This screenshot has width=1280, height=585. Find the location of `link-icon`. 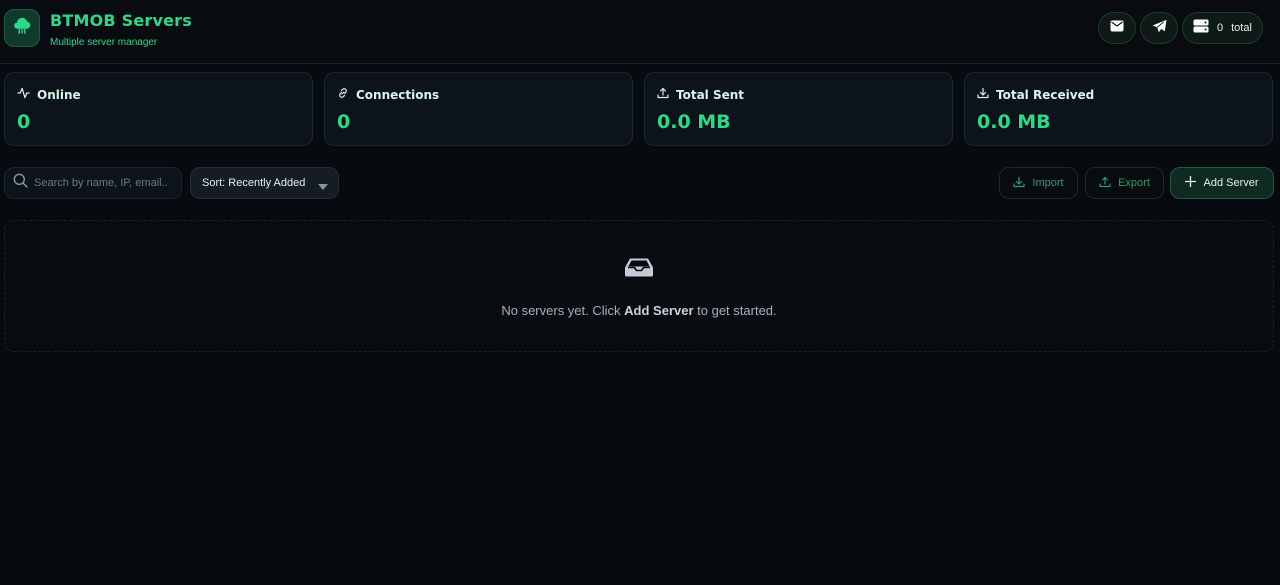

link-icon is located at coordinates (343, 94).